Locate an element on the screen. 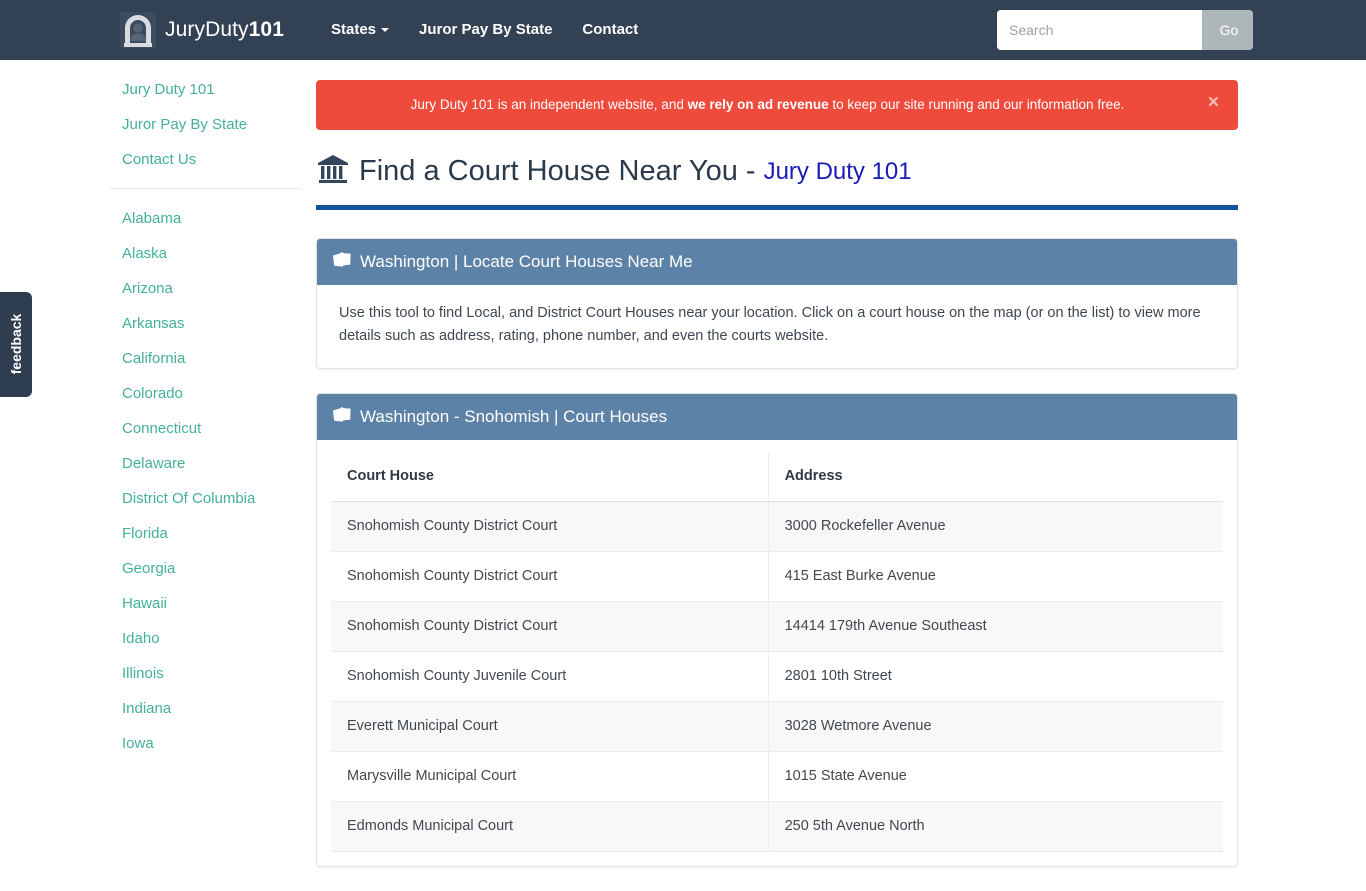 Image resolution: width=1366 pixels, height=891 pixels. search-form: Go is located at coordinates (1125, 30).